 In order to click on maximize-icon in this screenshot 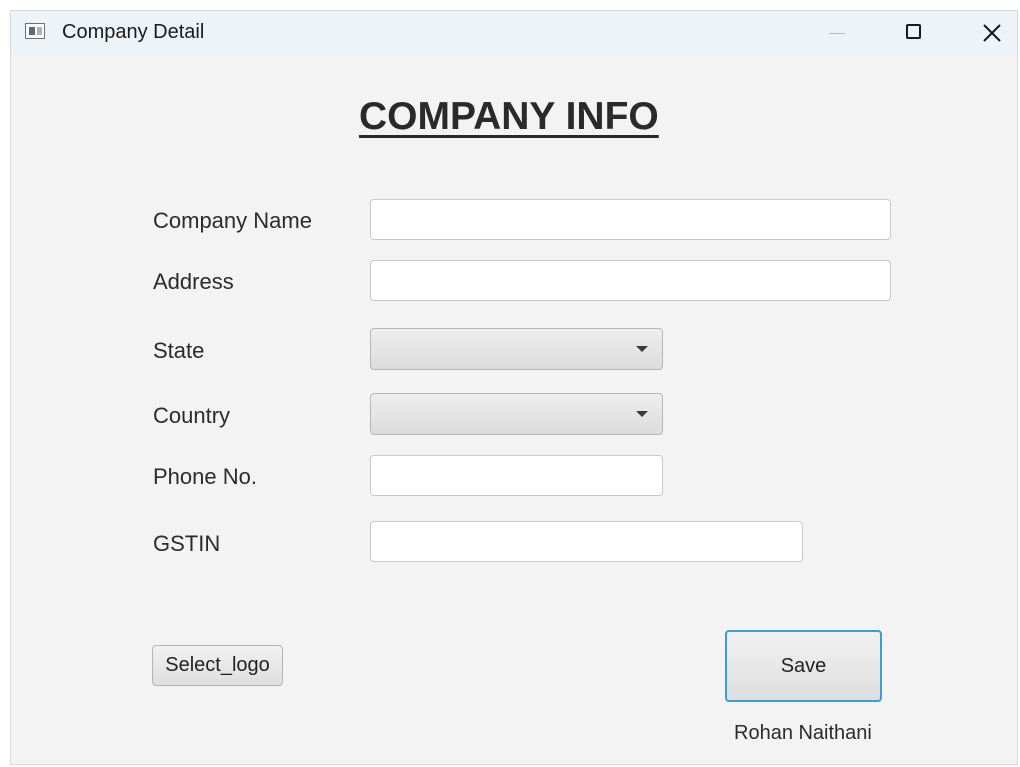, I will do `click(913, 31)`.